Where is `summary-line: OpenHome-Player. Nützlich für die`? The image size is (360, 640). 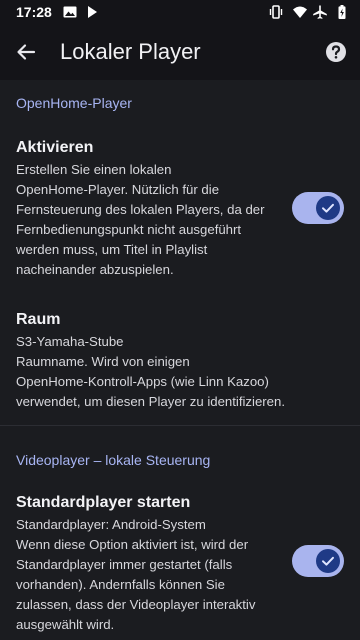
summary-line: OpenHome-Player. Nützlich für die is located at coordinates (118, 189).